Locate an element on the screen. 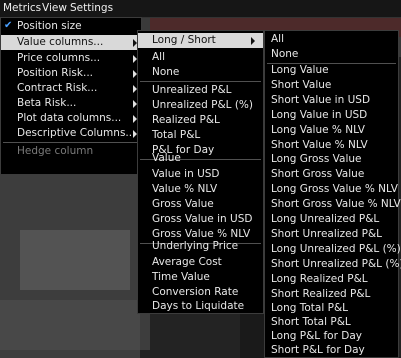 Image resolution: width=401 pixels, height=358 pixels. menu-item-total-pl: Total P&L is located at coordinates (200, 135).